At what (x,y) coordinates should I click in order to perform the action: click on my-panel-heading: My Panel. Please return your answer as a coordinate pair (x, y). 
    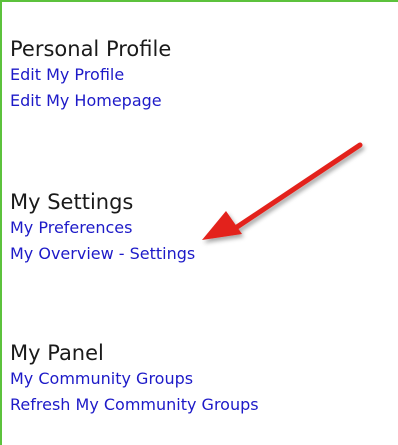
    Looking at the image, I should click on (57, 353).